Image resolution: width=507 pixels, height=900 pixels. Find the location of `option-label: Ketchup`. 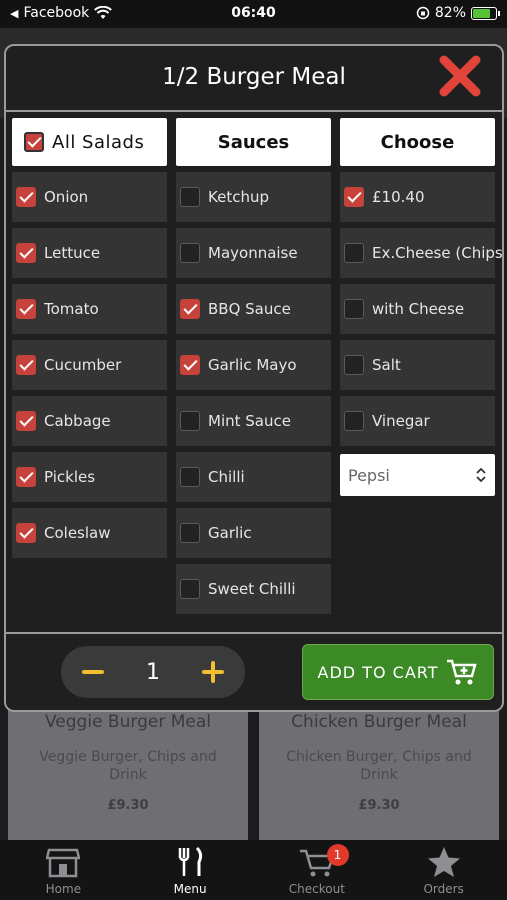

option-label: Ketchup is located at coordinates (238, 197).